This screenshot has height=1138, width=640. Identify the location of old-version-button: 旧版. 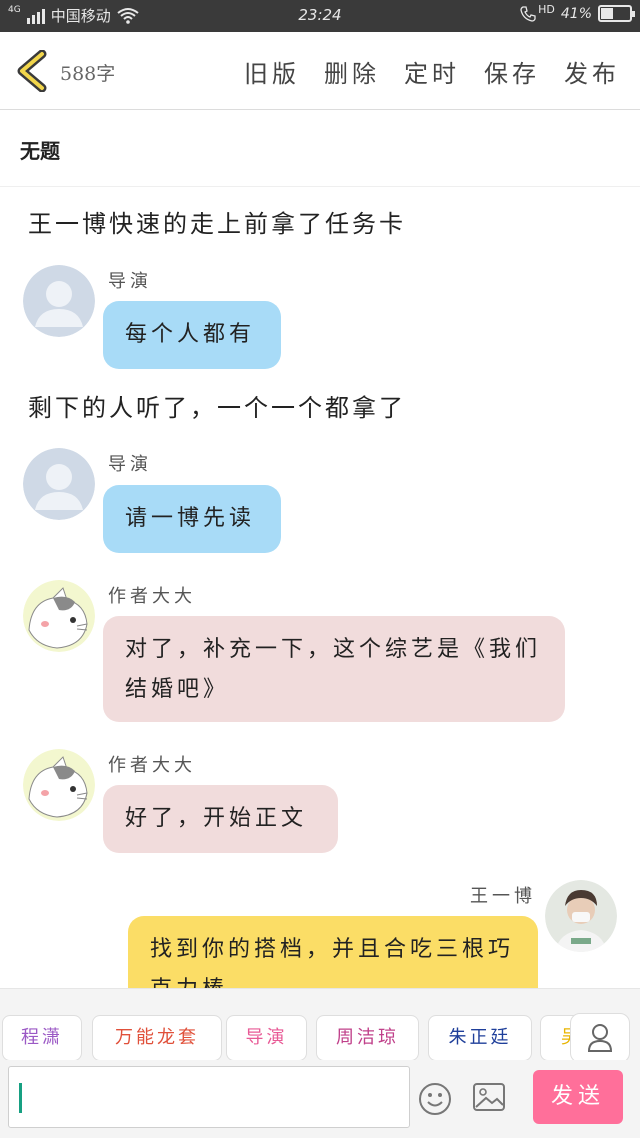
(272, 71).